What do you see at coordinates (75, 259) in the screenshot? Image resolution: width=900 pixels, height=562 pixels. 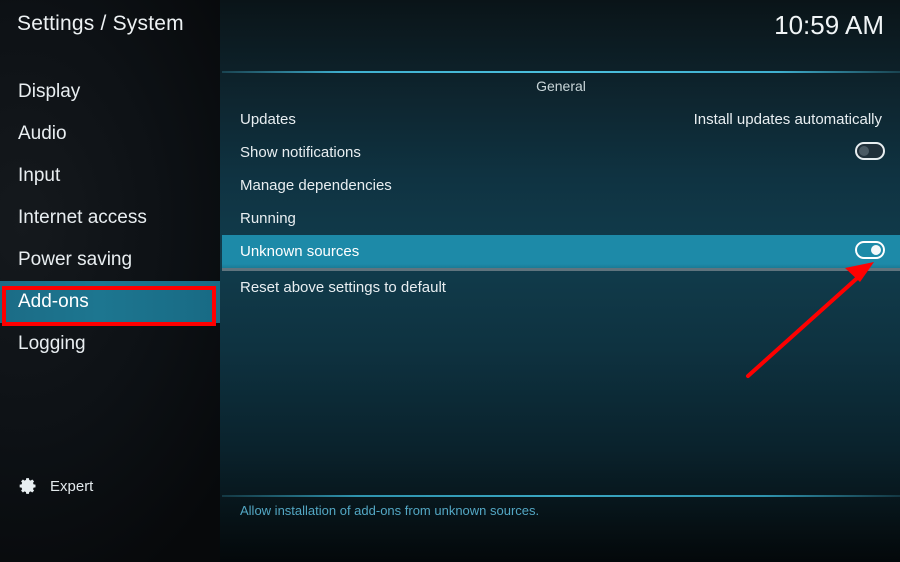 I see `sidebar-item-label: Power saving` at bounding box center [75, 259].